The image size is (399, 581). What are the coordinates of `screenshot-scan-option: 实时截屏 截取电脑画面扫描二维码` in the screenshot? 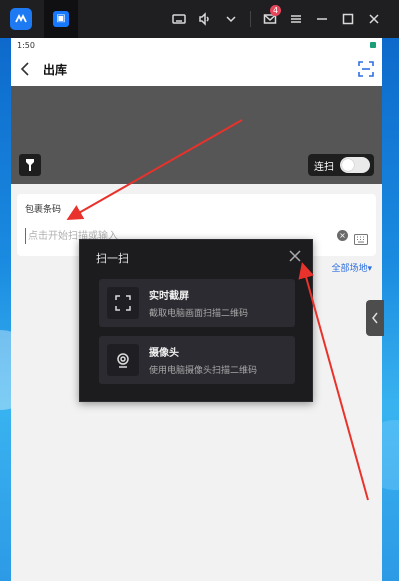 It's located at (197, 303).